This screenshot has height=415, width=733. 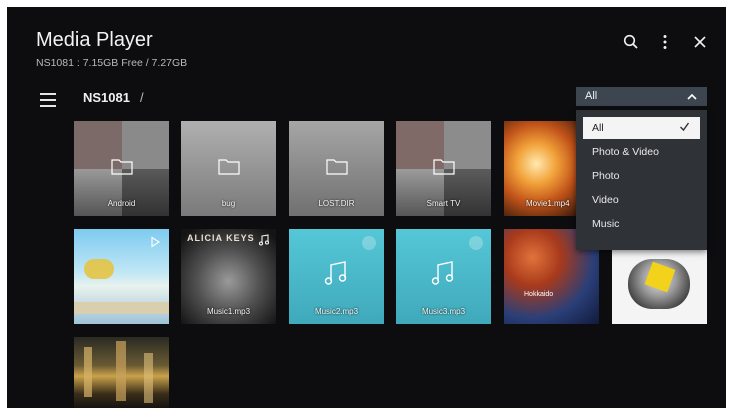 I want to click on option-label: Video, so click(x=605, y=200).